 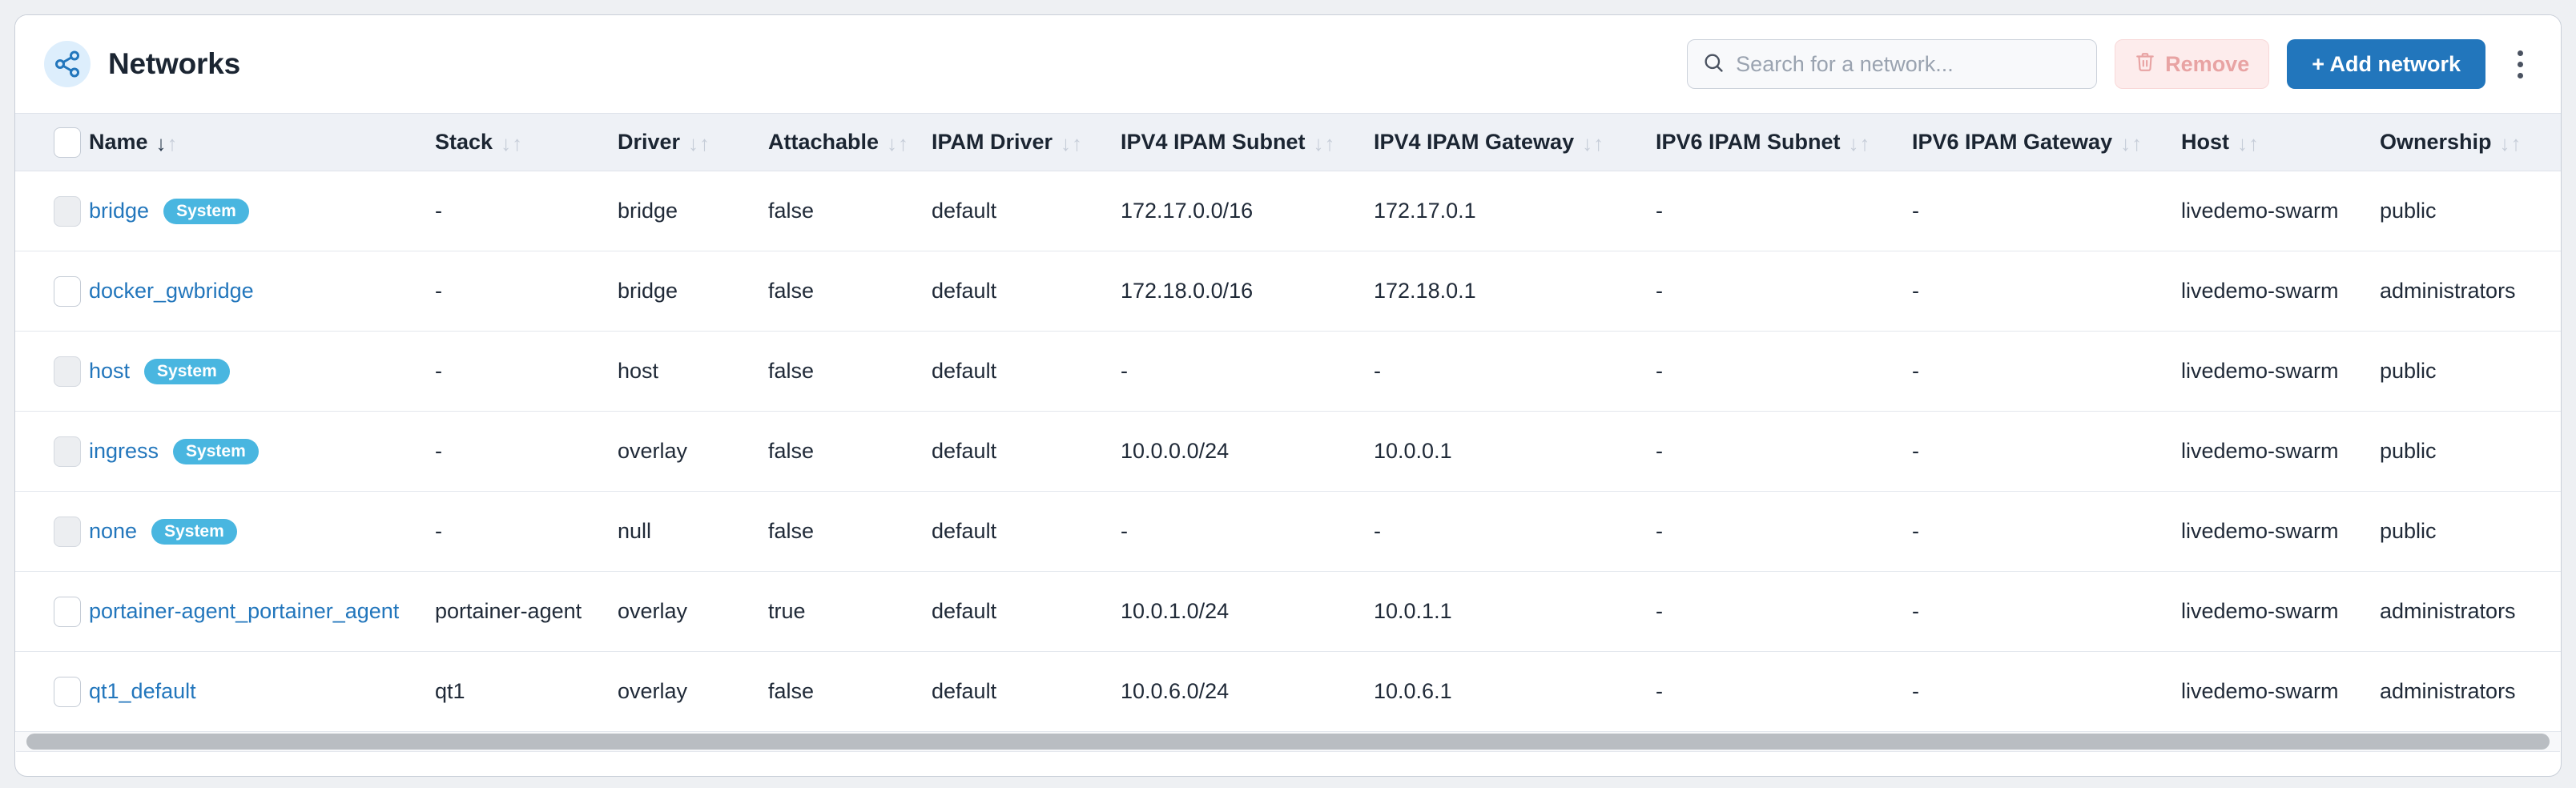 What do you see at coordinates (2110, 64) in the screenshot?
I see `header-actions: Remove + Add network` at bounding box center [2110, 64].